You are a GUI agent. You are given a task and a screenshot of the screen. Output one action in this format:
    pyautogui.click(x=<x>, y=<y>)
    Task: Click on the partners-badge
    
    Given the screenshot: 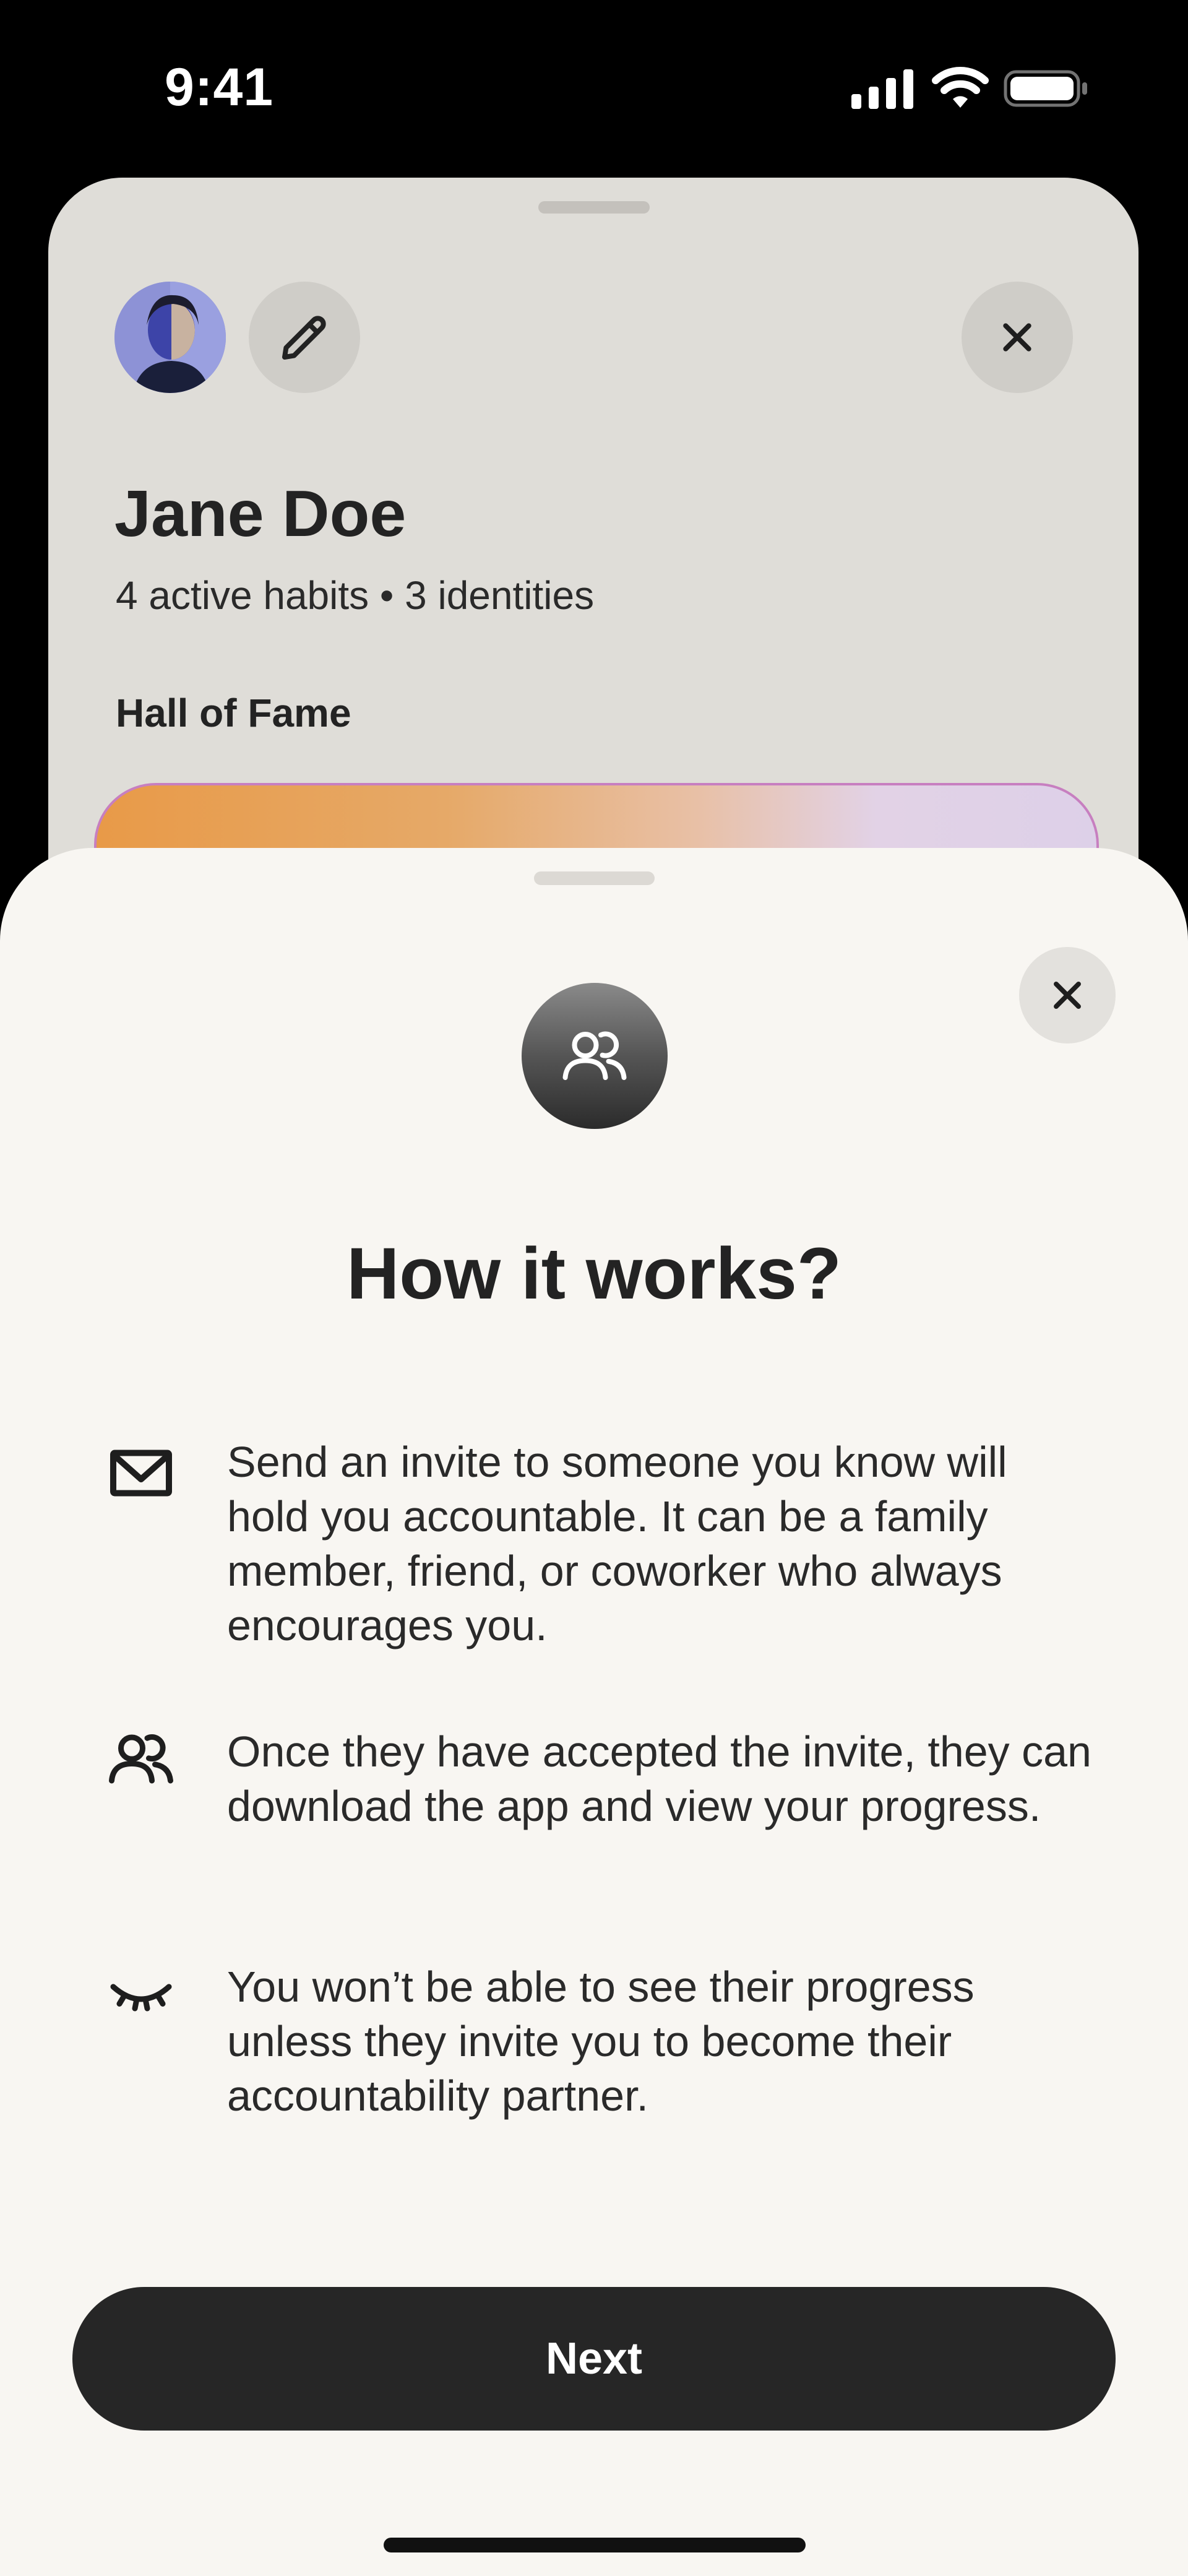 What is the action you would take?
    pyautogui.click(x=595, y=1056)
    